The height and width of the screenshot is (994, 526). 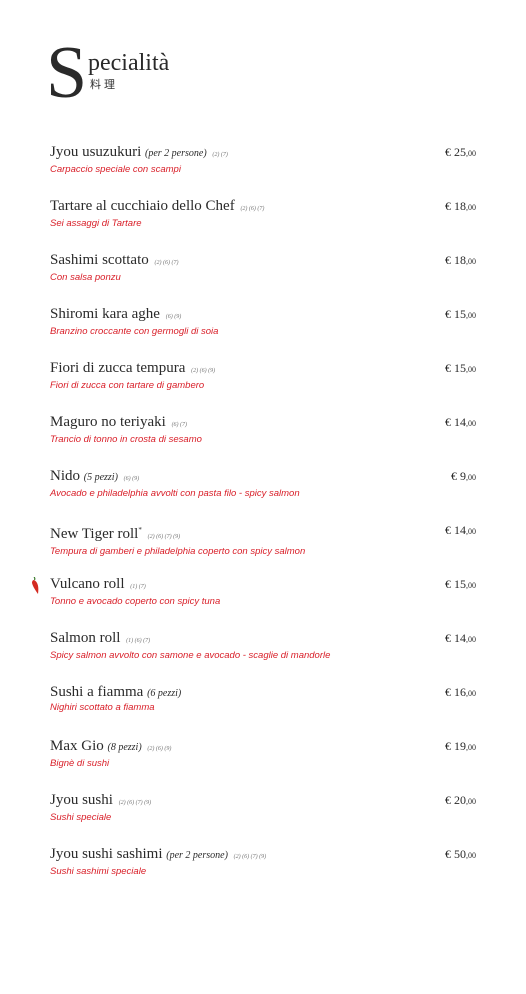 I want to click on menu-item-name: Max Gio, so click(x=77, y=746).